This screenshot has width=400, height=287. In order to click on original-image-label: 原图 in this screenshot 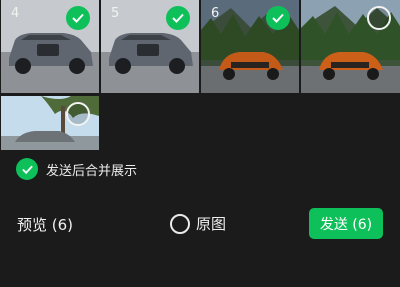, I will do `click(211, 224)`.